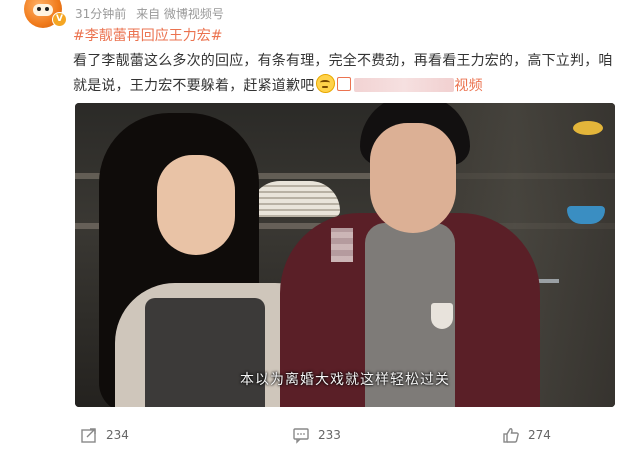 The height and width of the screenshot is (452, 640). What do you see at coordinates (104, 435) in the screenshot?
I see `share-button: 234` at bounding box center [104, 435].